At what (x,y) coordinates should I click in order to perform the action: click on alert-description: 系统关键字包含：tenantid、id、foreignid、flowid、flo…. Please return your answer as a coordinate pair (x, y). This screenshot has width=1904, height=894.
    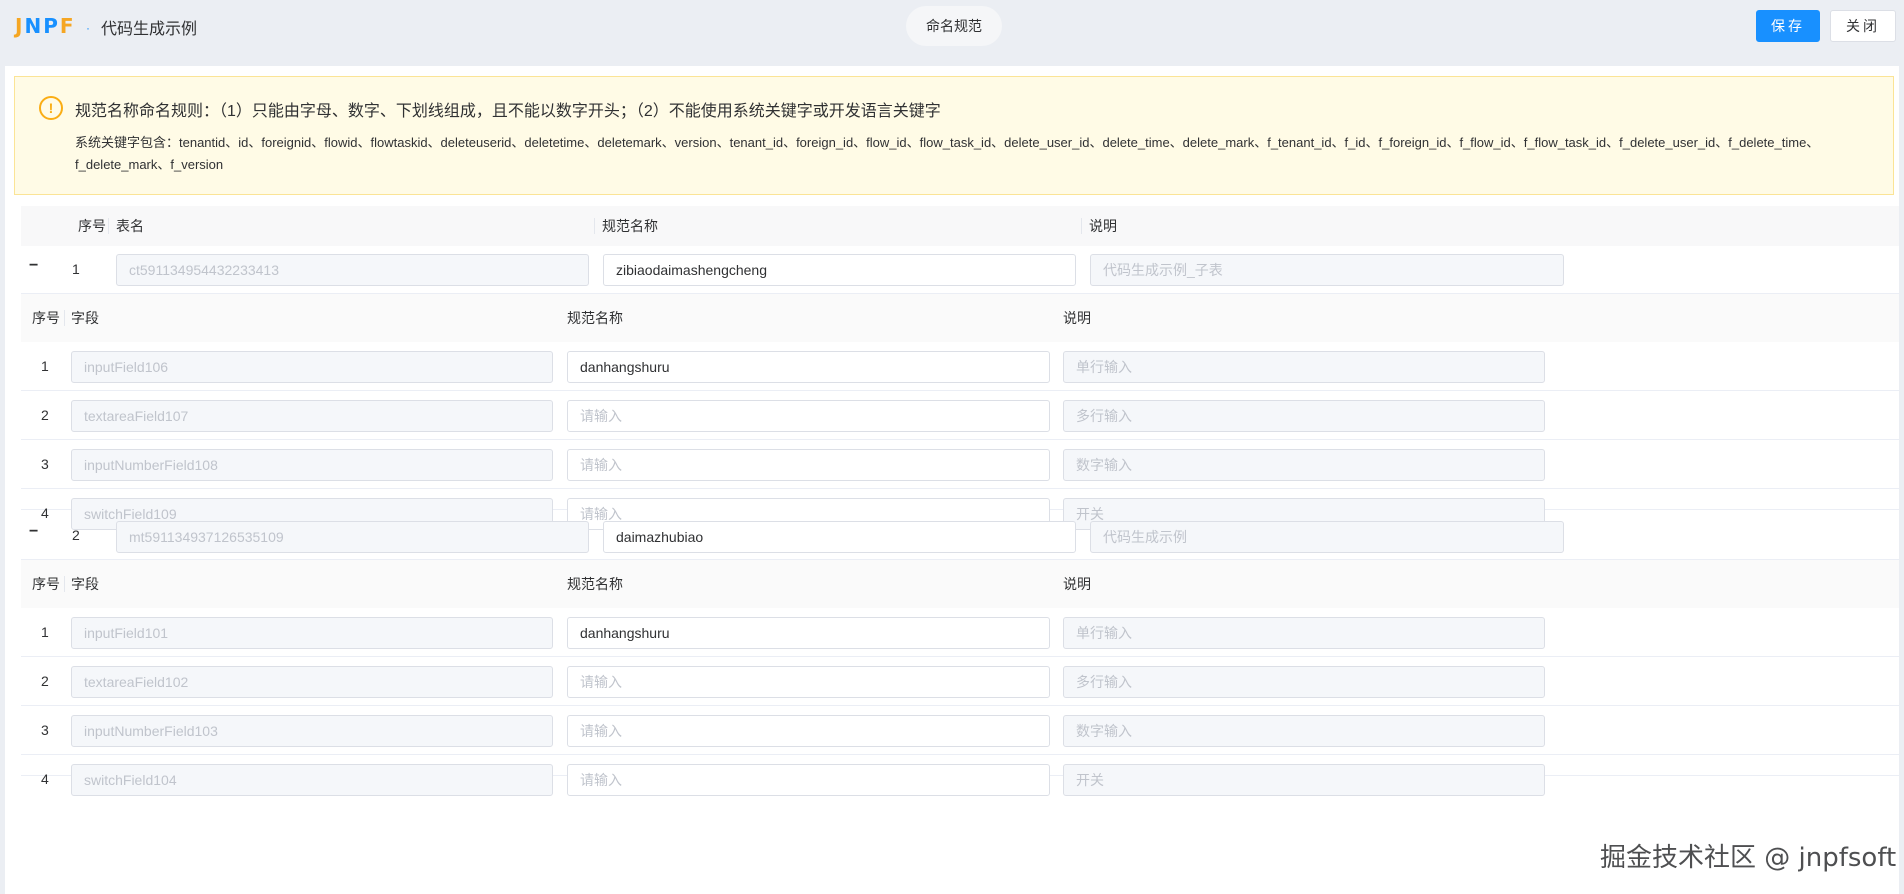
    Looking at the image, I should click on (947, 153).